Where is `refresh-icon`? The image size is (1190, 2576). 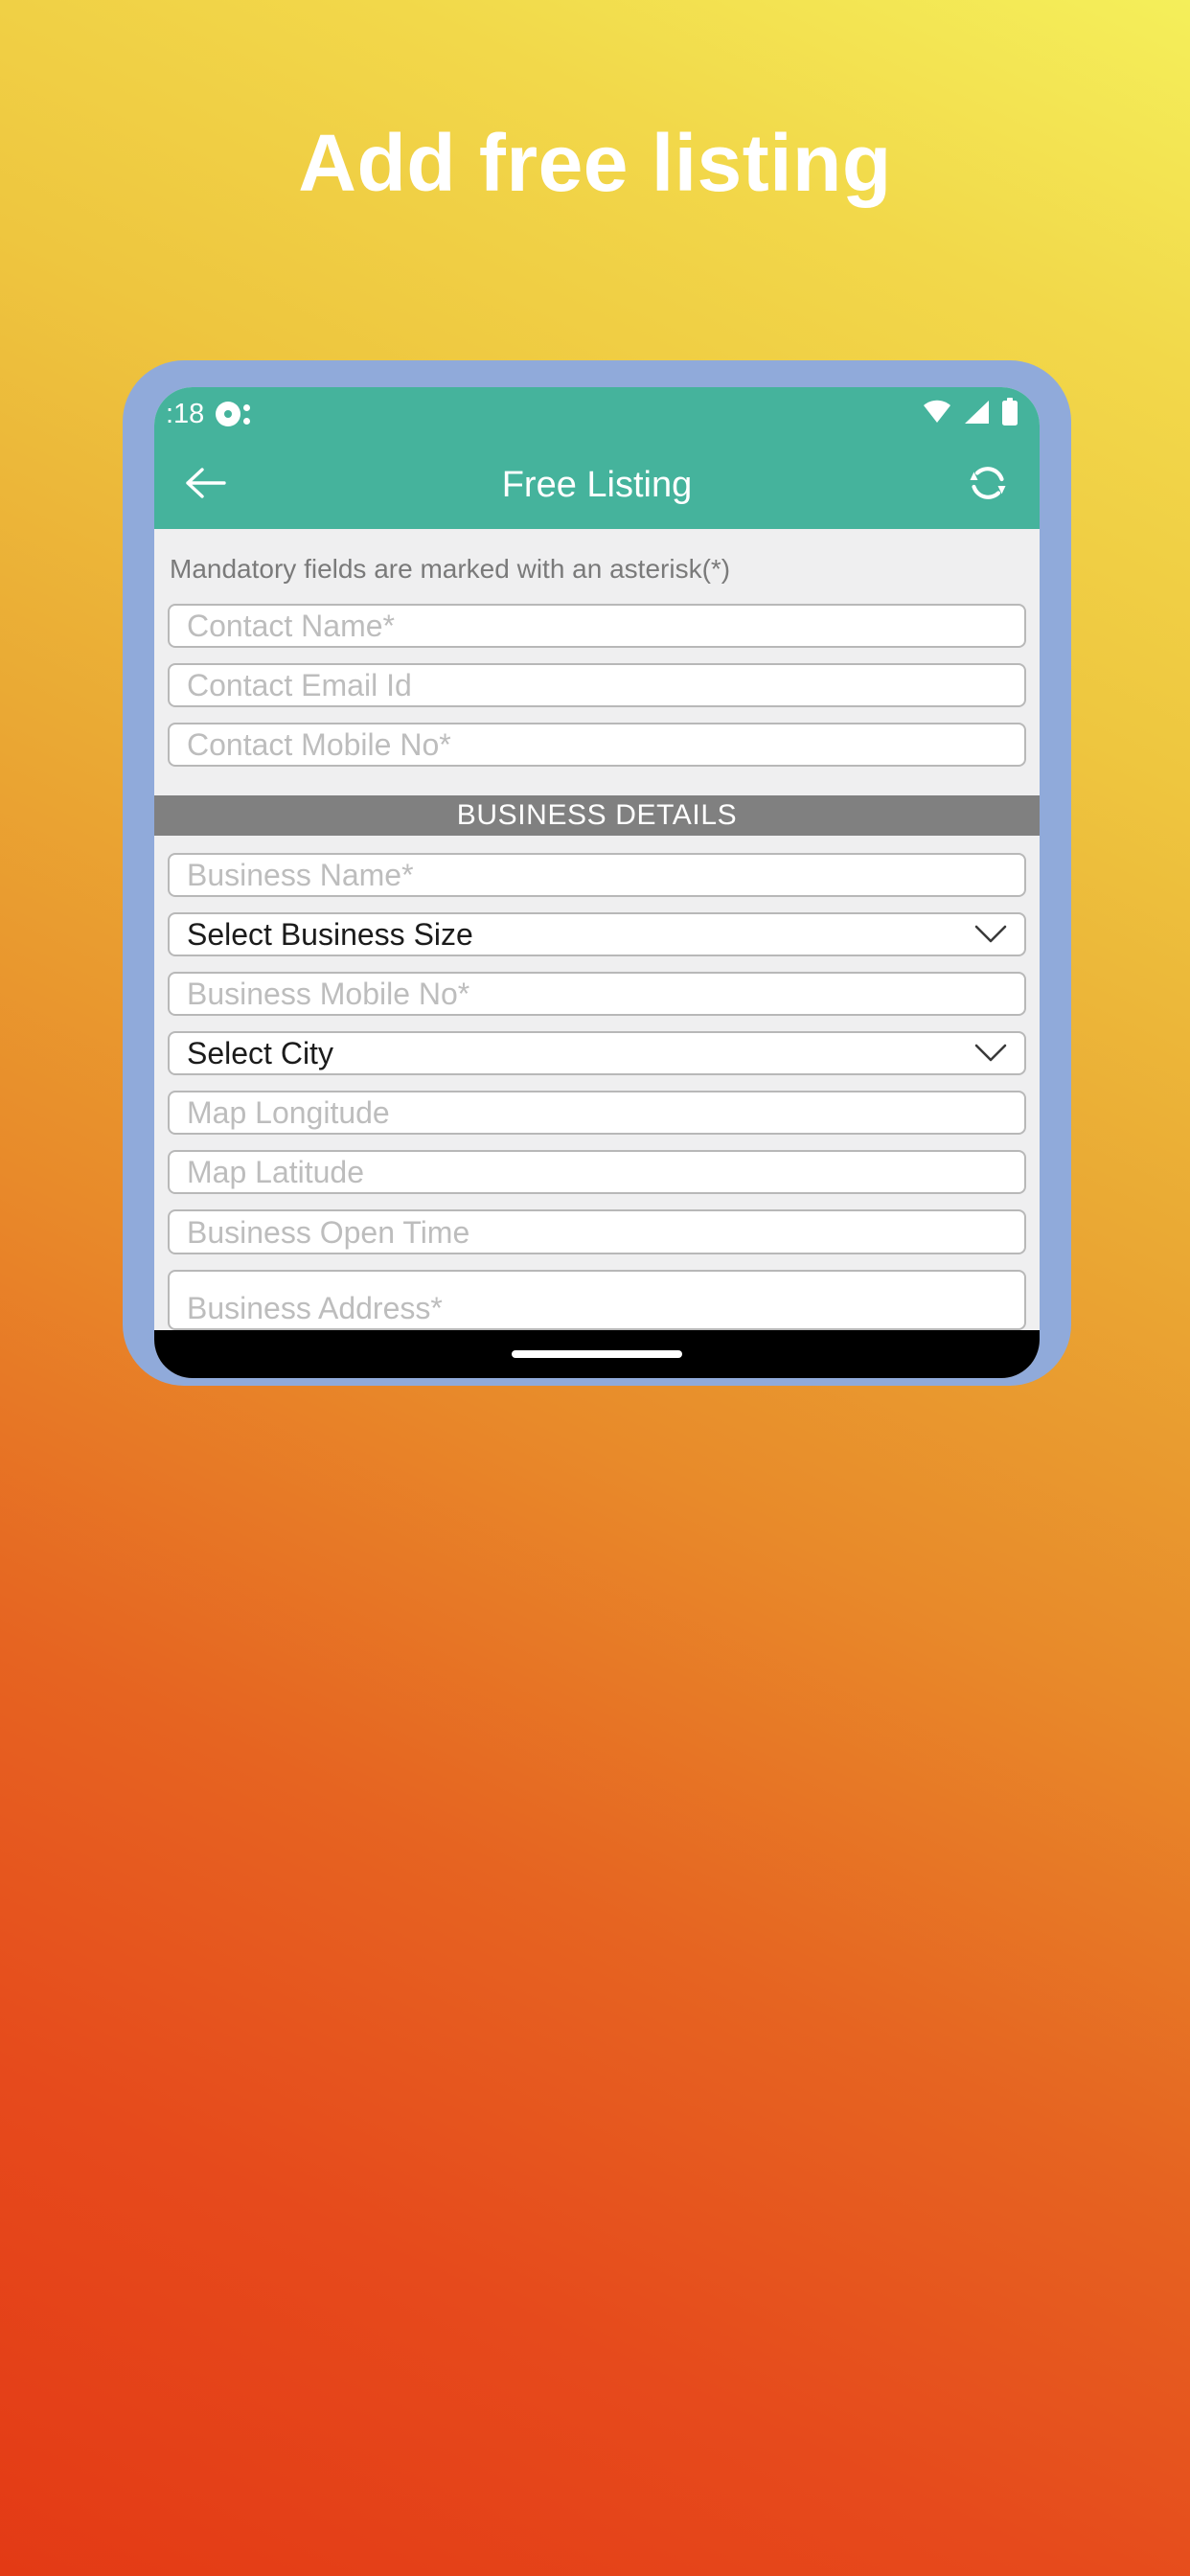
refresh-icon is located at coordinates (988, 485).